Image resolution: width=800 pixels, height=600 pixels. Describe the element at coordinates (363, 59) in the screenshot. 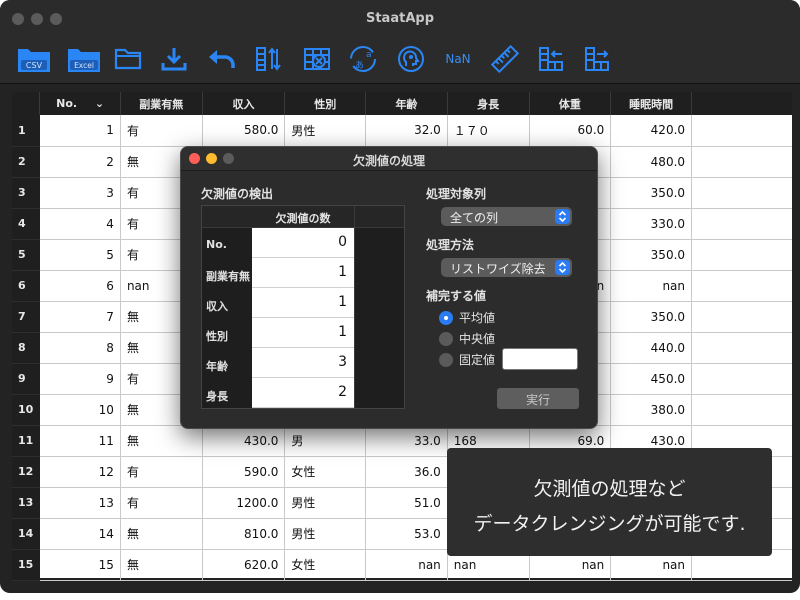

I see `convert-text-button: a あ` at that location.